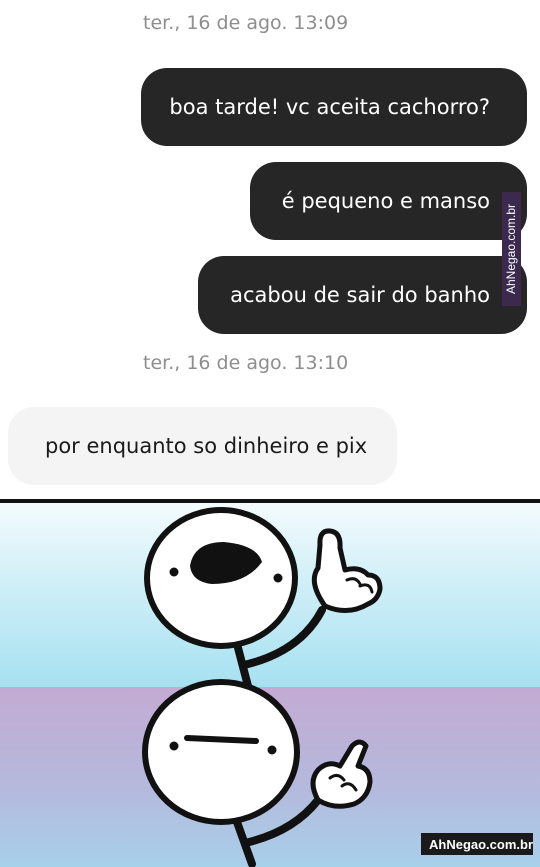 The image size is (540, 867). I want to click on watermark-bottom: AhNegao.com.br, so click(477, 844).